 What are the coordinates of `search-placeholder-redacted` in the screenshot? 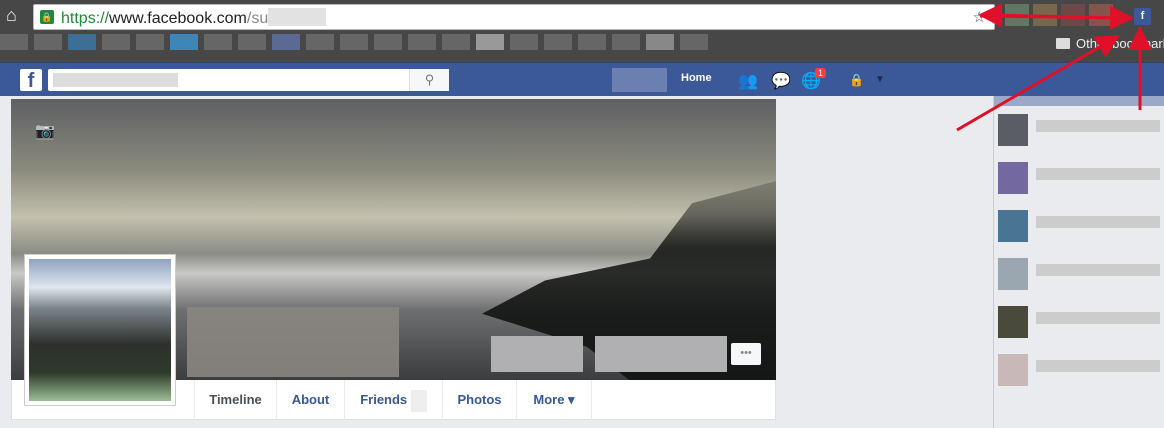 It's located at (115, 80).